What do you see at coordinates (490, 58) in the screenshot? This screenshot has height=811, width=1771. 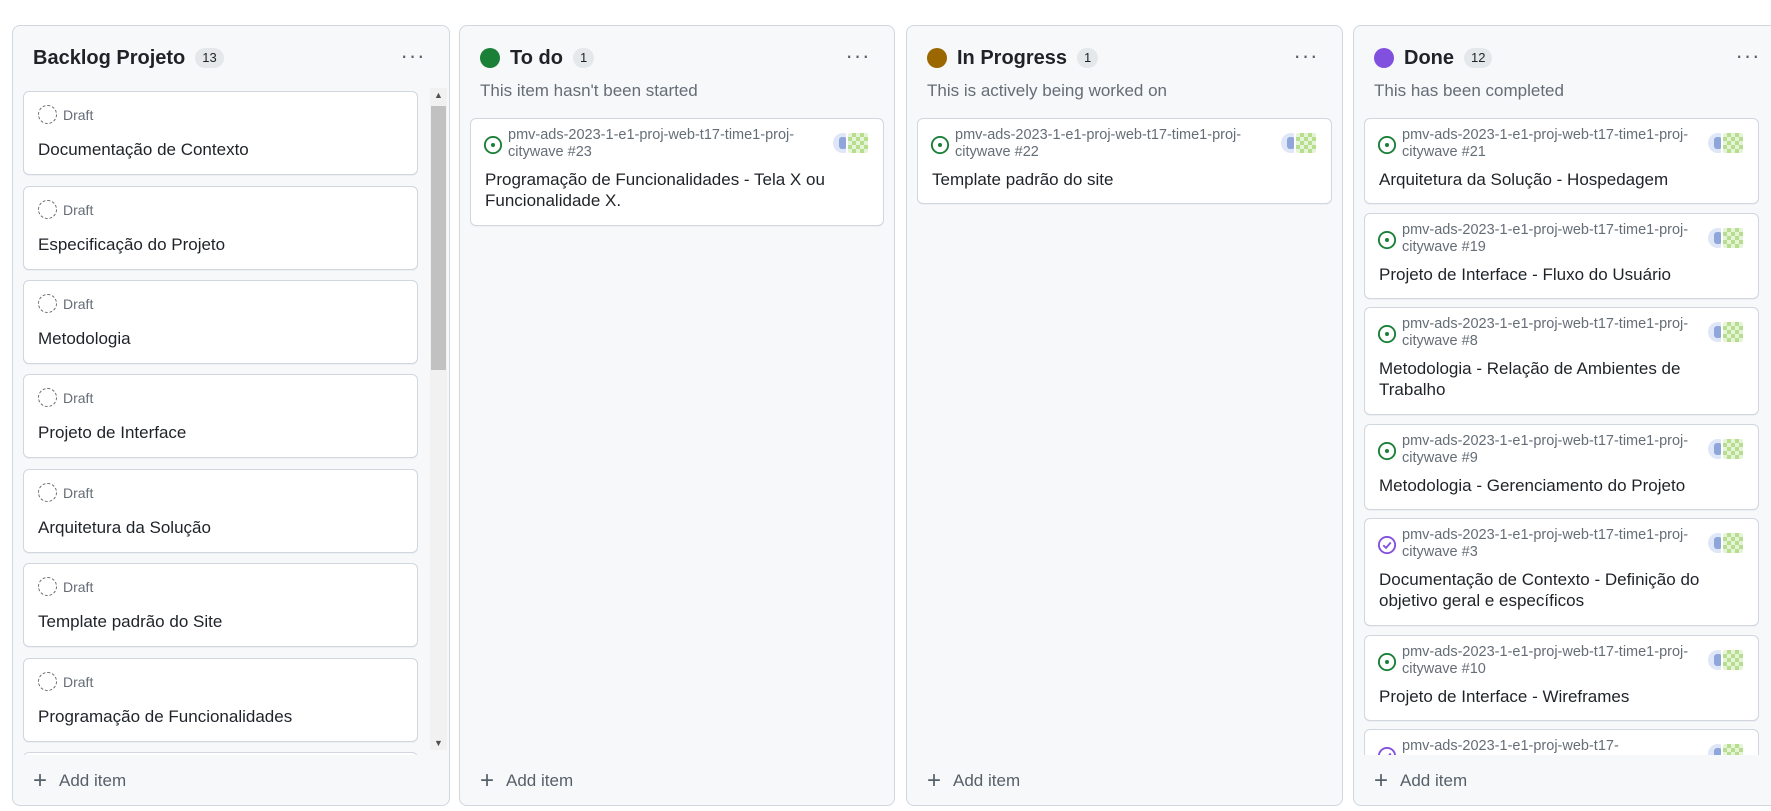 I see `status-dot-icon` at bounding box center [490, 58].